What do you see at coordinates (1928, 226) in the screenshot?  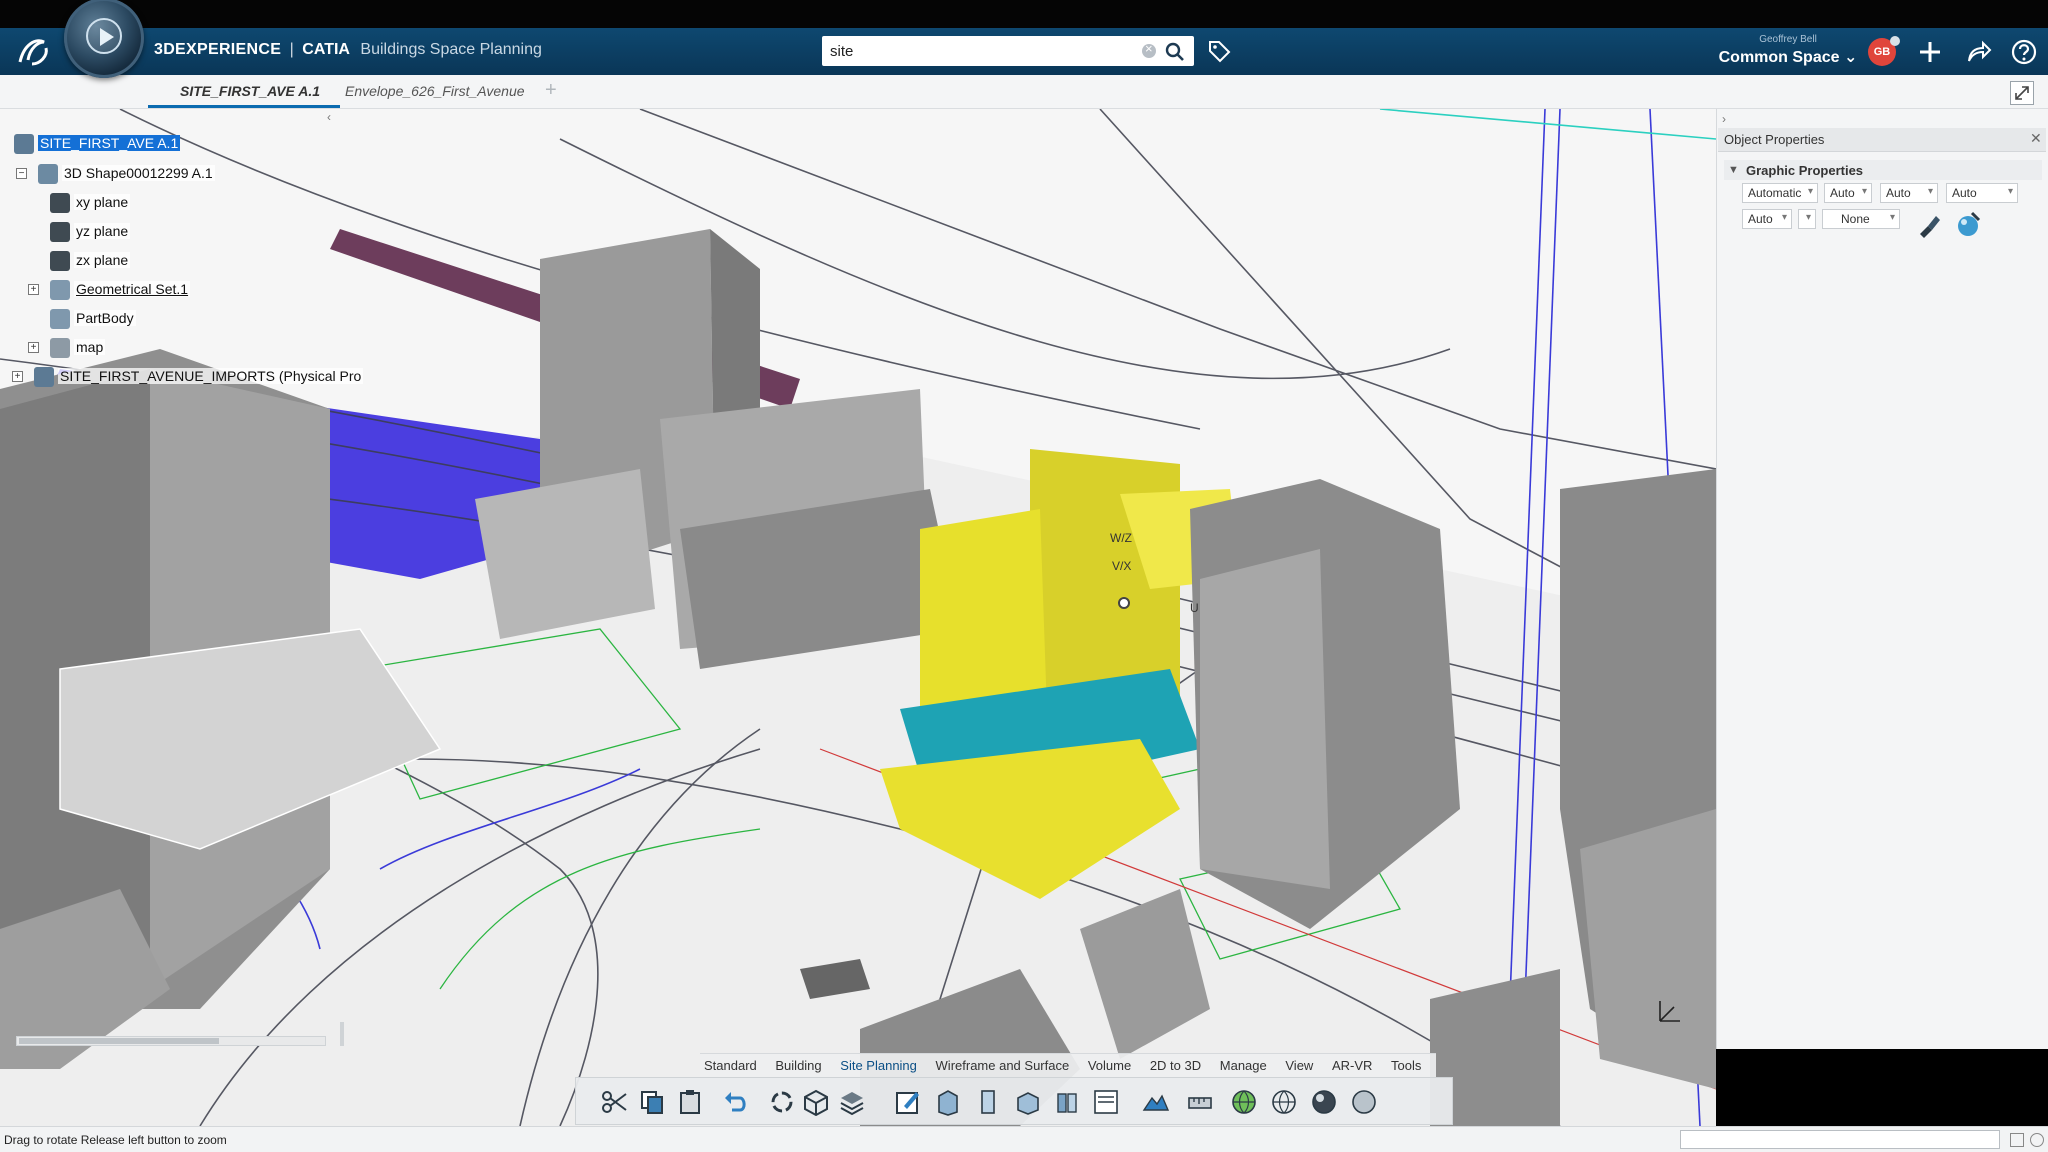 I see `painter-brush-icon` at bounding box center [1928, 226].